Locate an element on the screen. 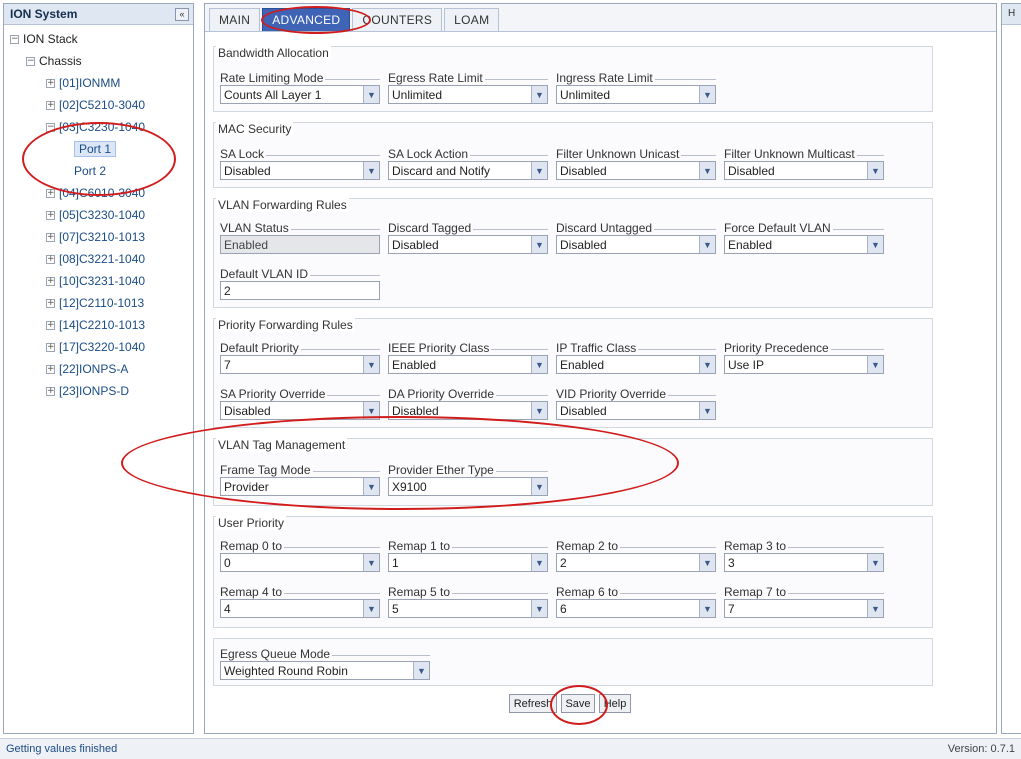 Image resolution: width=1021 pixels, height=759 pixels. filter-unknown-unicast-field: Filter Unknown Unicast Disabled ▼ is located at coordinates (636, 165).